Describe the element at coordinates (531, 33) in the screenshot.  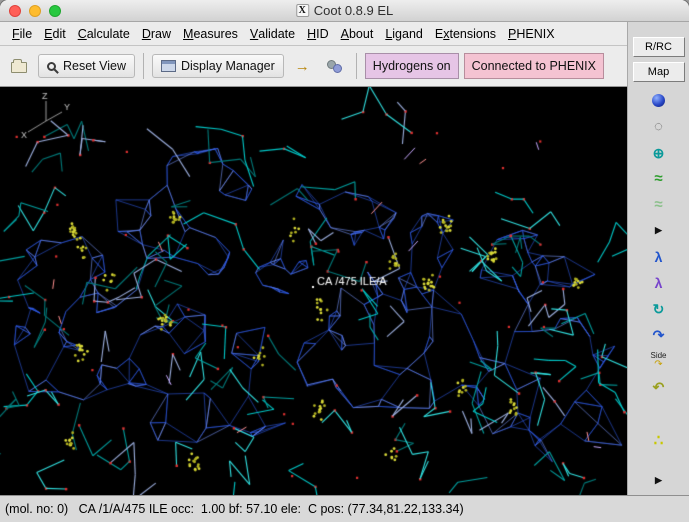
I see `menu-phenix: P HENIX` at that location.